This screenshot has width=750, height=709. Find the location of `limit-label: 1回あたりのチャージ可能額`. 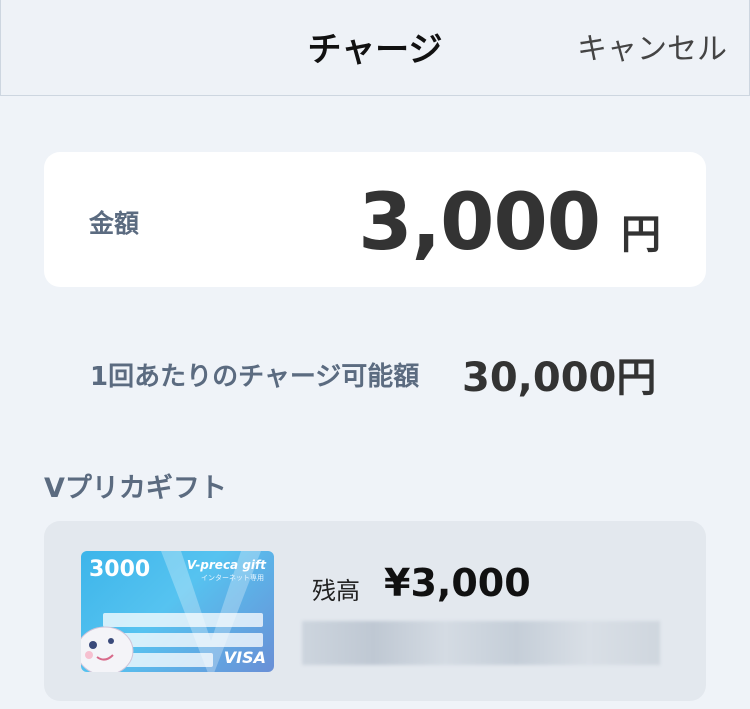

limit-label: 1回あたりのチャージ可能額 is located at coordinates (255, 377).